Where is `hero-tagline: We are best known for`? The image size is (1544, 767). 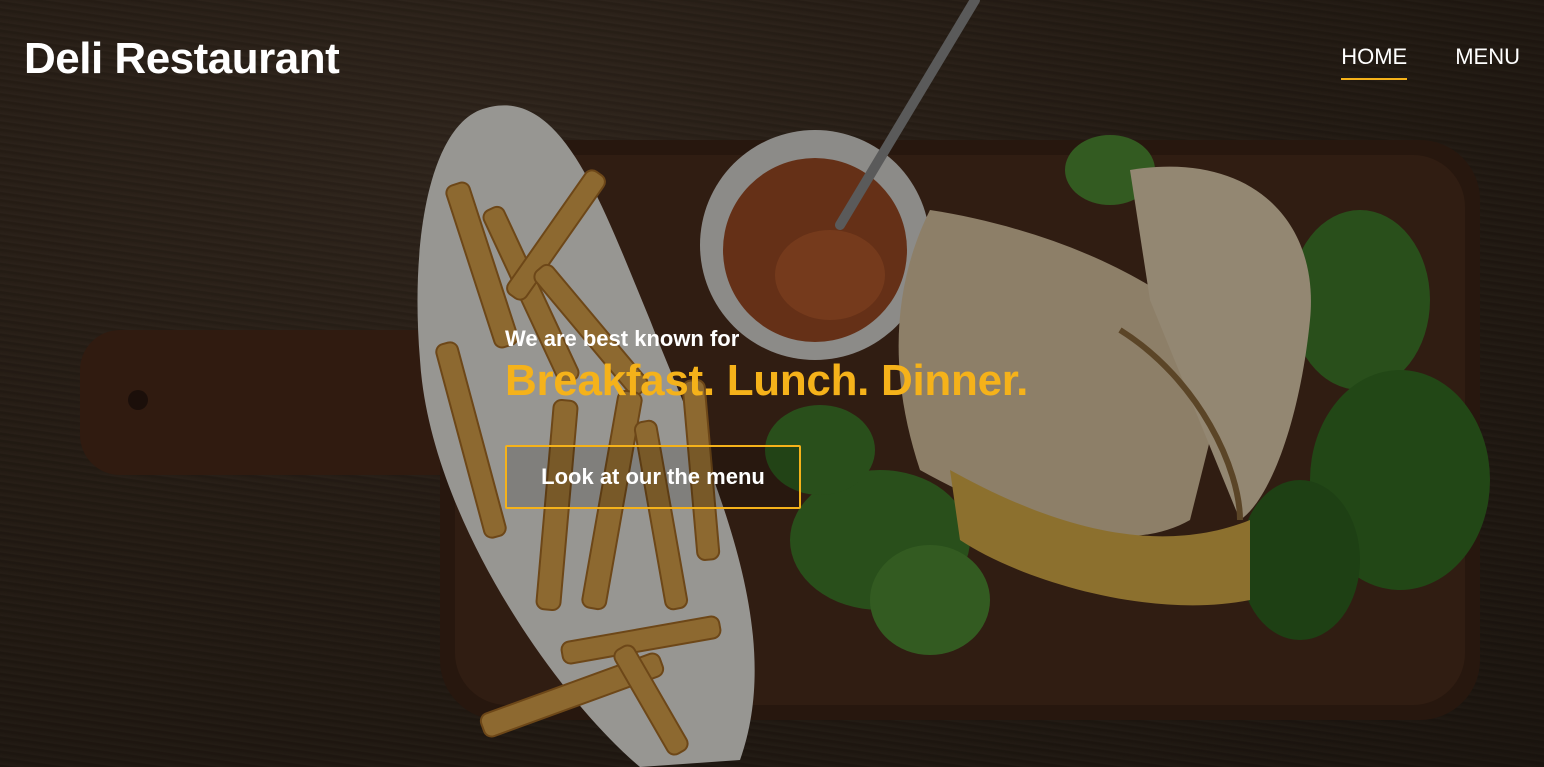 hero-tagline: We are best known for is located at coordinates (622, 338).